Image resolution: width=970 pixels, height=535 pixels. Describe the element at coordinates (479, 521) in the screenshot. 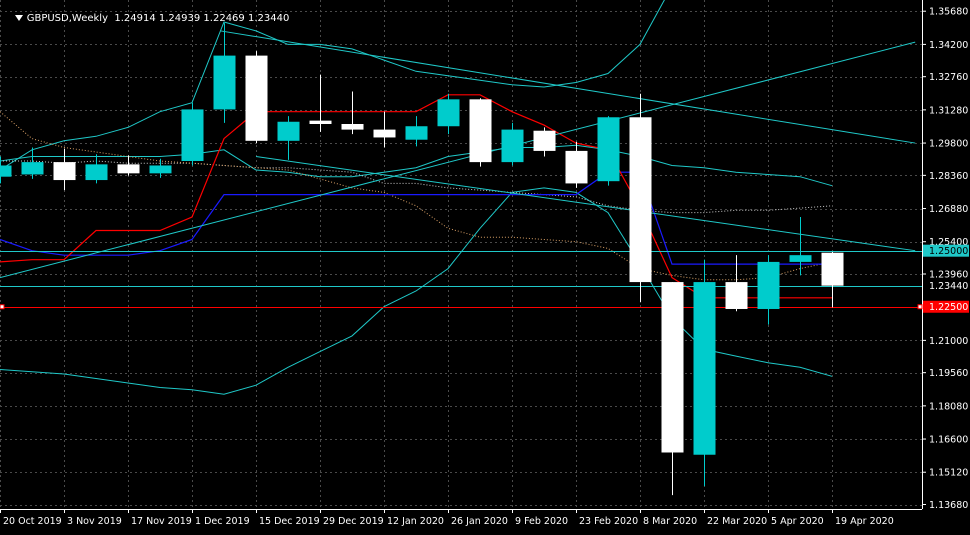

I see `x-tick-label: 26 Jan 2020` at that location.